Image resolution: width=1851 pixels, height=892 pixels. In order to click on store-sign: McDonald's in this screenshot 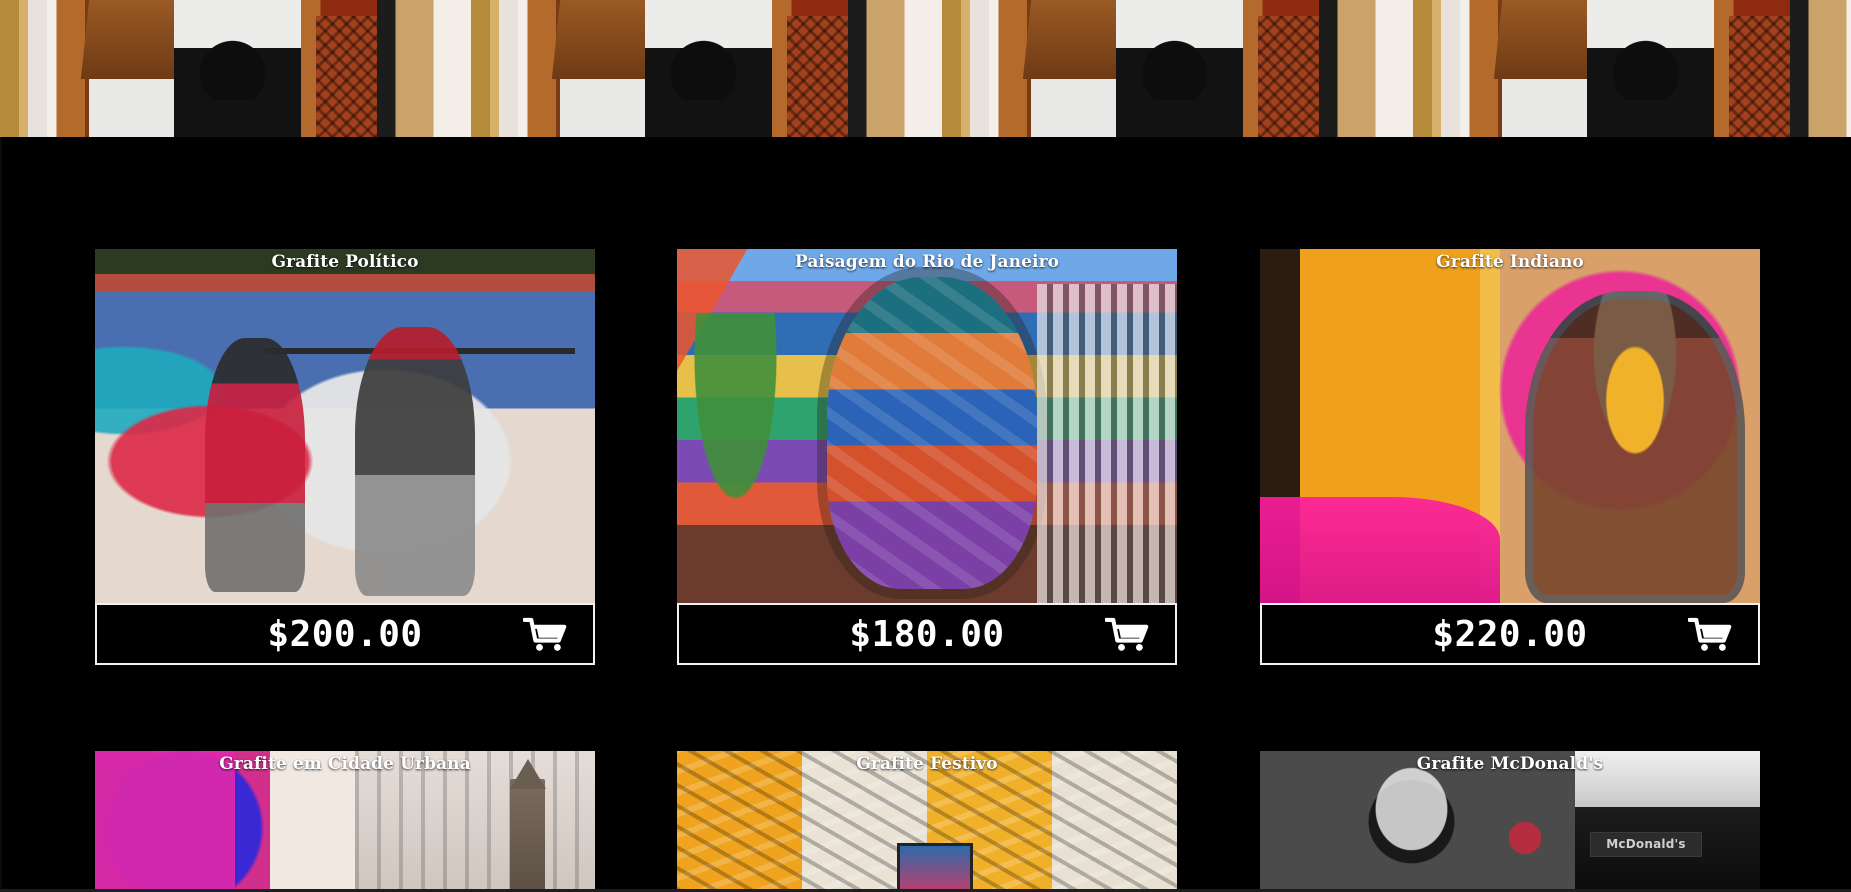, I will do `click(1646, 844)`.